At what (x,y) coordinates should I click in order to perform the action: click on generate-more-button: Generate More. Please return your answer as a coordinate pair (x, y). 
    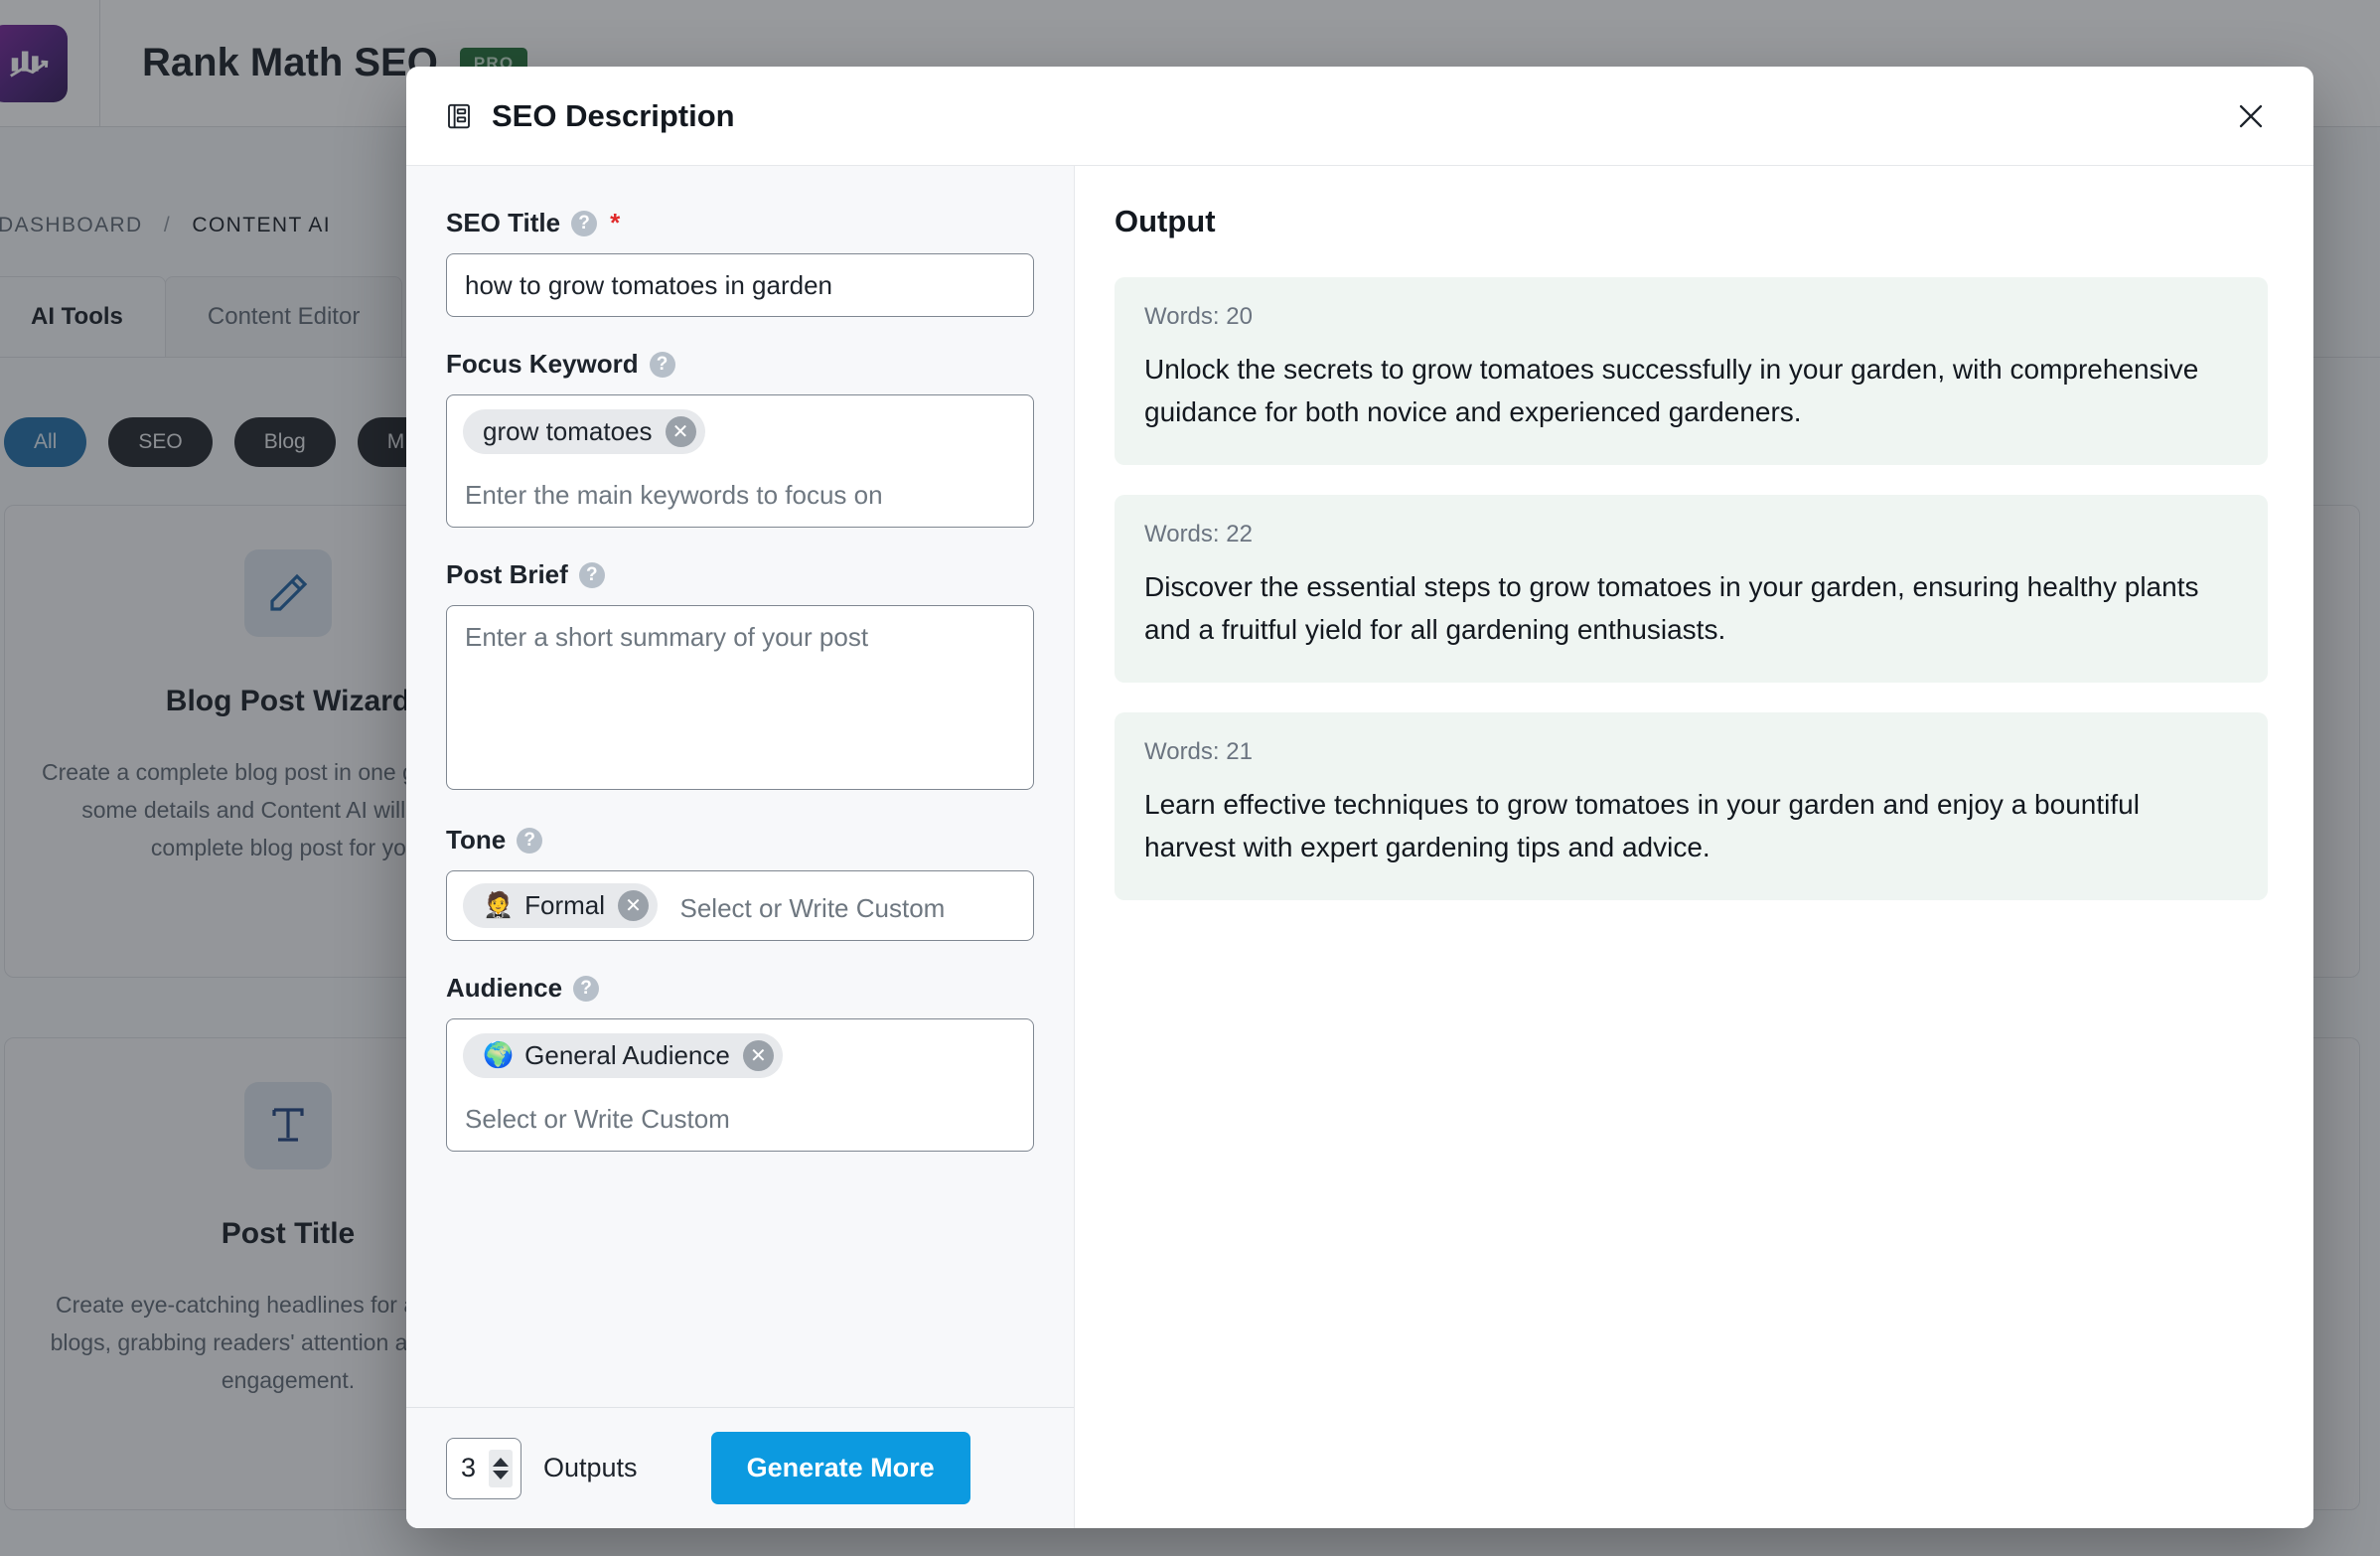
    Looking at the image, I should click on (840, 1468).